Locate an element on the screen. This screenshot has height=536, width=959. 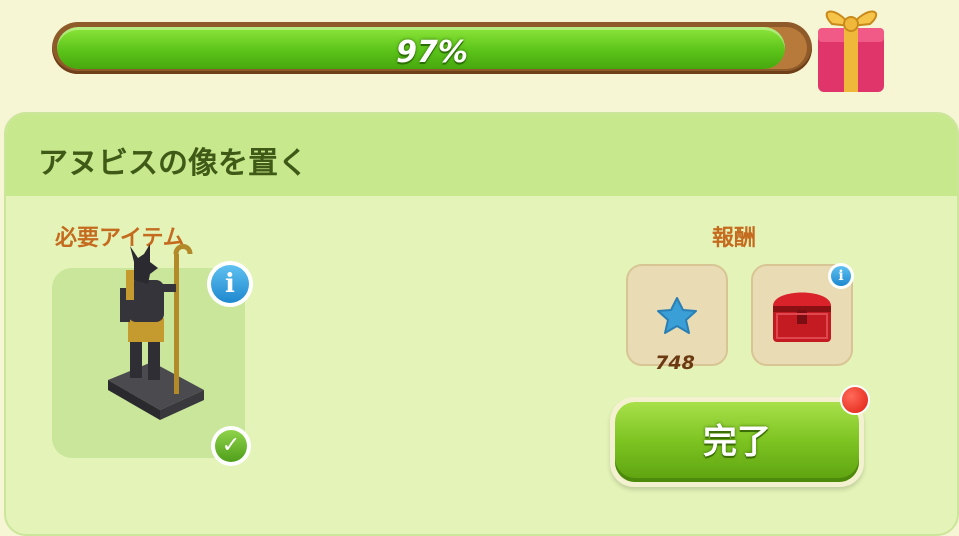
progress-track-inner: 97% is located at coordinates (432, 48).